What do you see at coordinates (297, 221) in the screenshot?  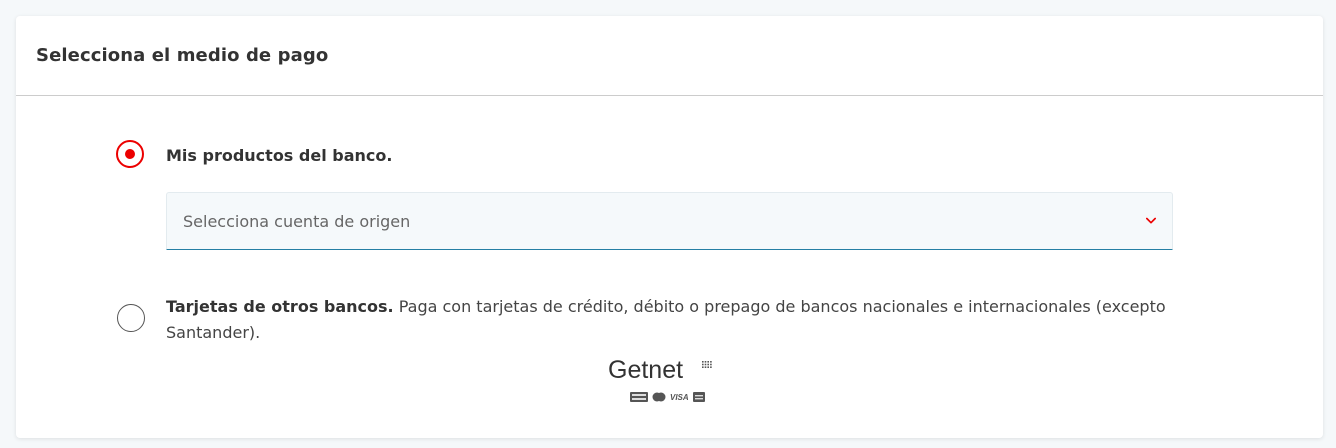 I see `select-placeholder: Selecciona cuenta de origen` at bounding box center [297, 221].